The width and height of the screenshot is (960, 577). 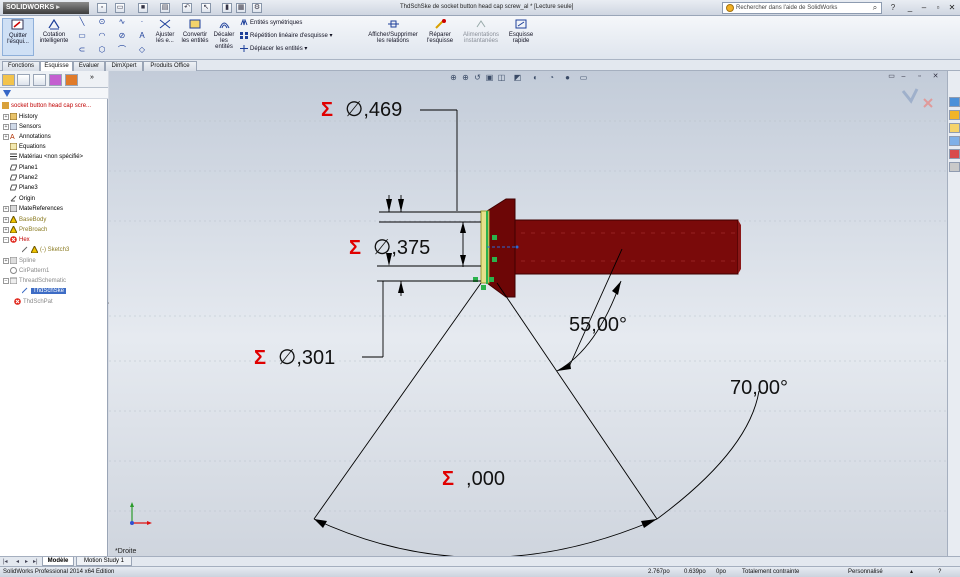 I want to click on feature-tree-tab-icon, so click(x=8, y=80).